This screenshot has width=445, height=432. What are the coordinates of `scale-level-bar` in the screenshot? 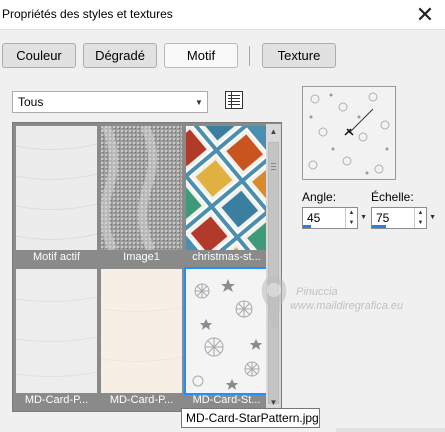 It's located at (379, 226).